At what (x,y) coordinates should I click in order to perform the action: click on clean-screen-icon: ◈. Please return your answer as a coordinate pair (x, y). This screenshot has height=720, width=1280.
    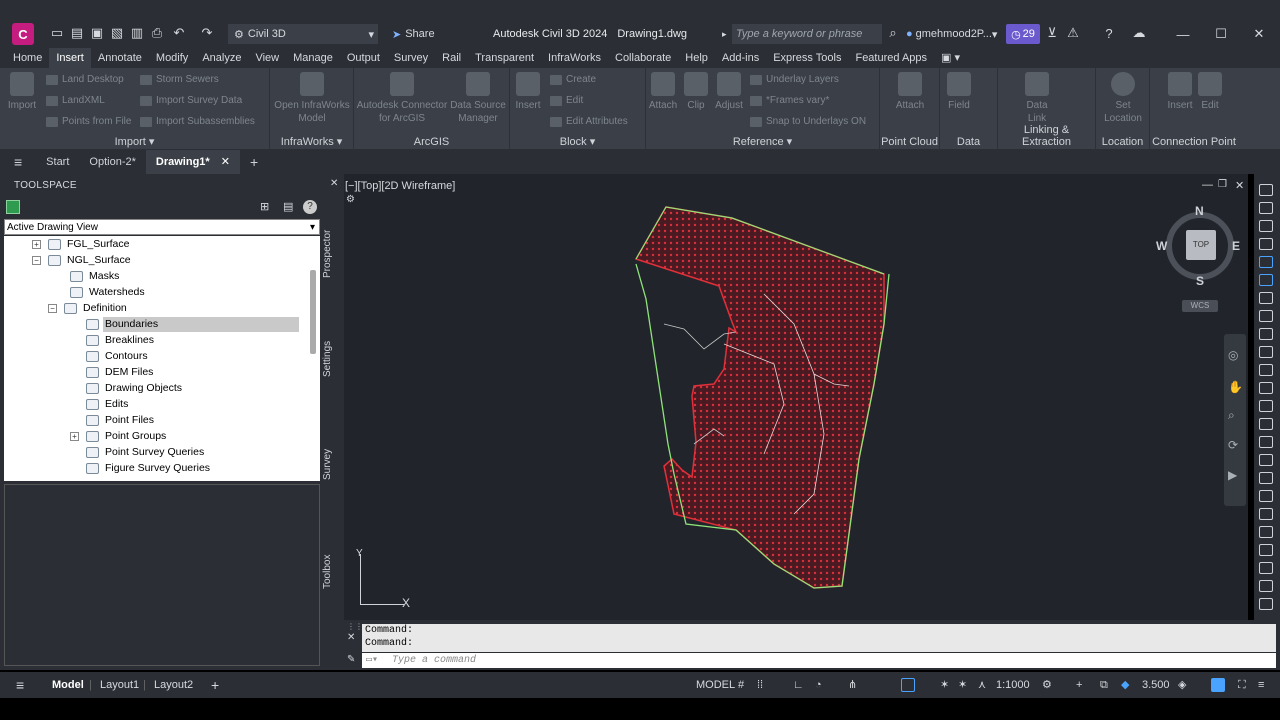
    Looking at the image, I should click on (1182, 685).